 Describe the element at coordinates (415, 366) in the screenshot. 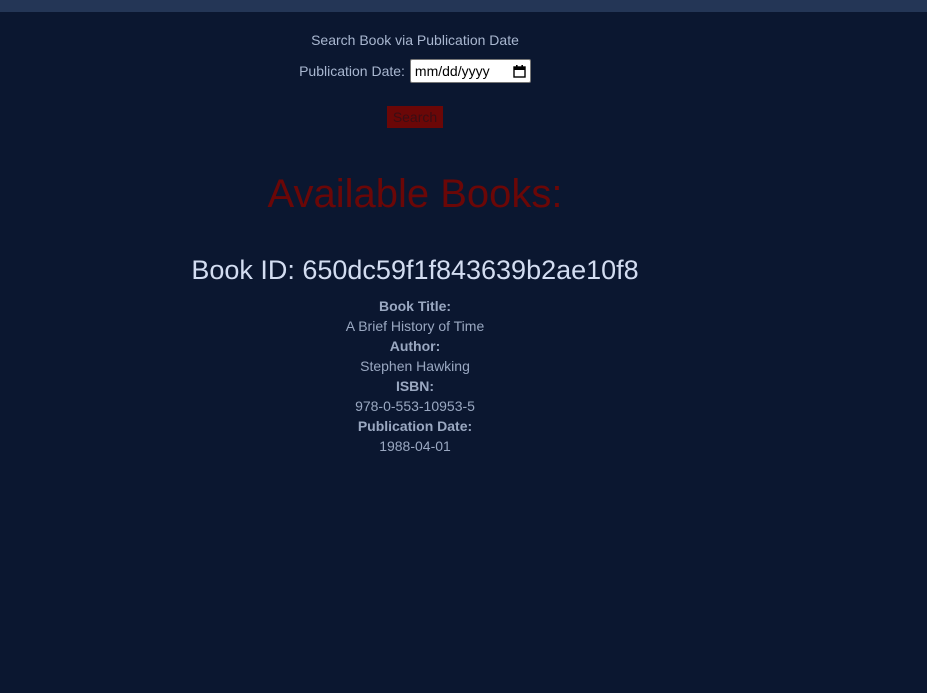

I see `author-value: Stephen Hawking` at that location.